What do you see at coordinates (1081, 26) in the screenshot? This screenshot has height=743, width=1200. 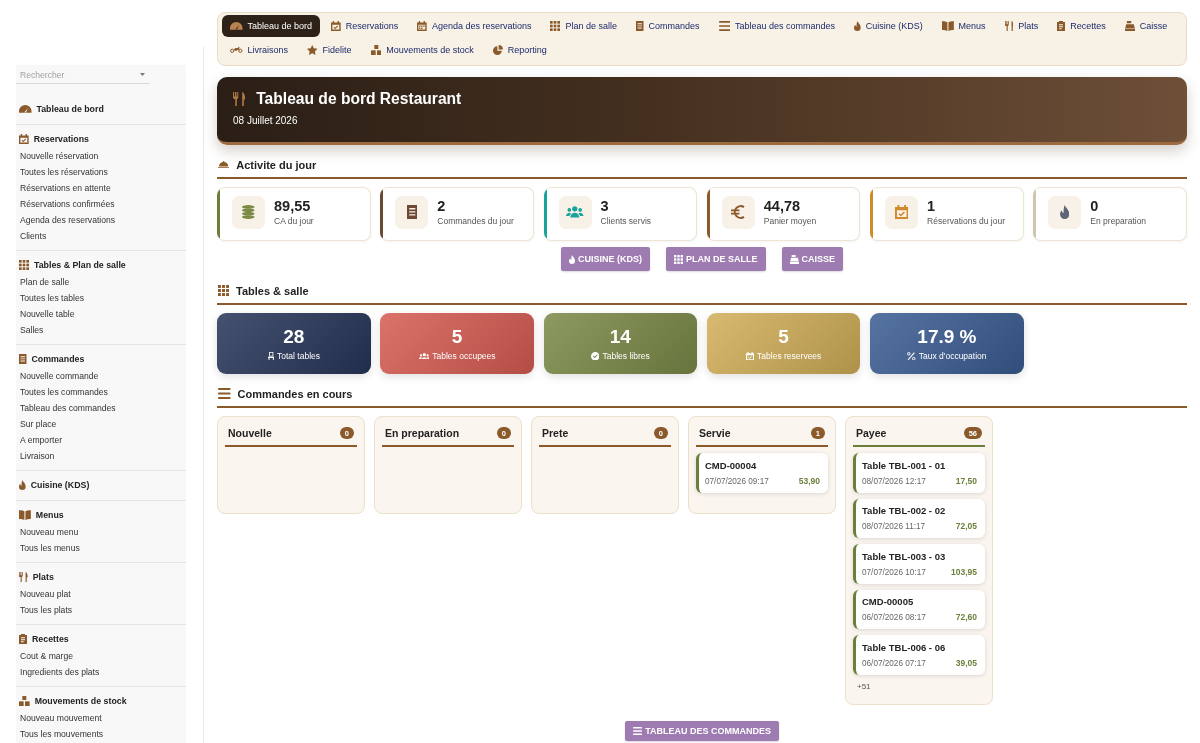 I see `nav-tab: Recettes` at bounding box center [1081, 26].